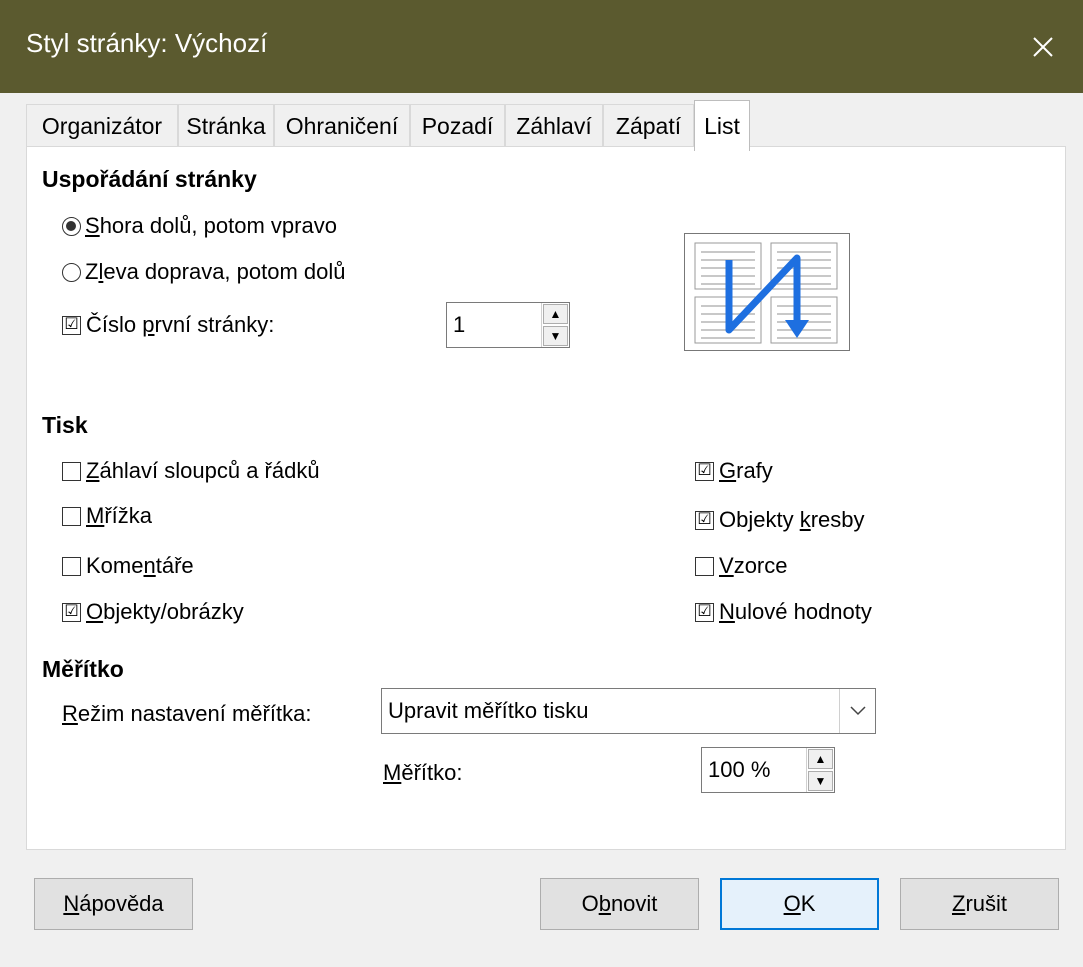 The width and height of the screenshot is (1083, 967). Describe the element at coordinates (342, 126) in the screenshot. I see `tab-borders: Ohraničení` at that location.